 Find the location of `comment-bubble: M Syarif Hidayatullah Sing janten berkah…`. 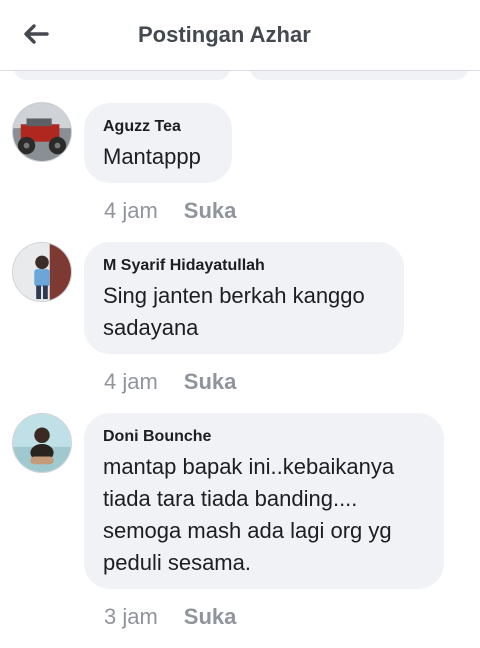

comment-bubble: M Syarif Hidayatullah Sing janten berkah… is located at coordinates (244, 298).